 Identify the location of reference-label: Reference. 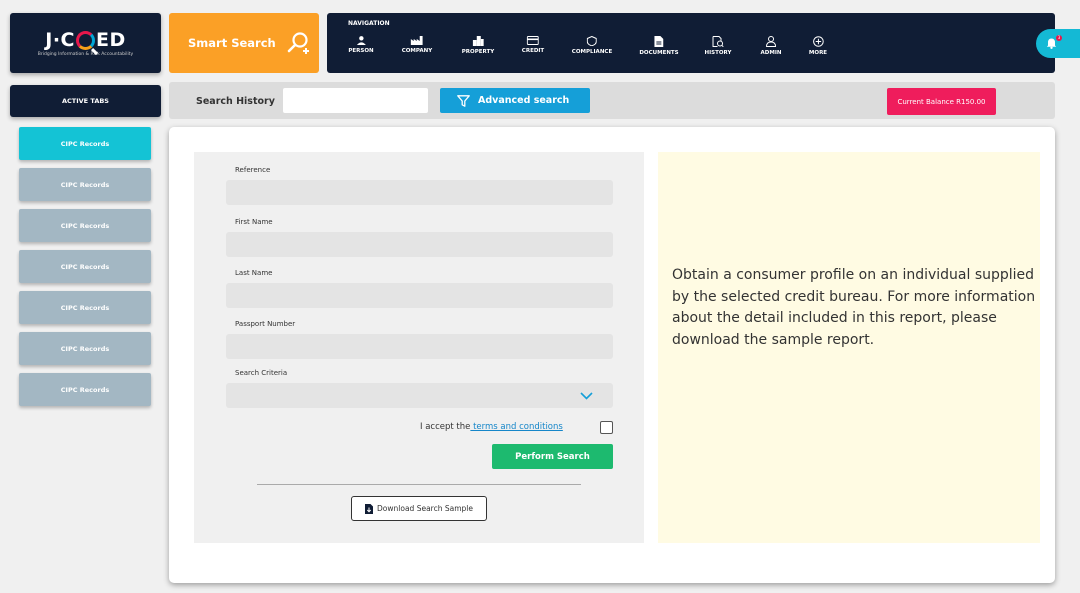
(253, 170).